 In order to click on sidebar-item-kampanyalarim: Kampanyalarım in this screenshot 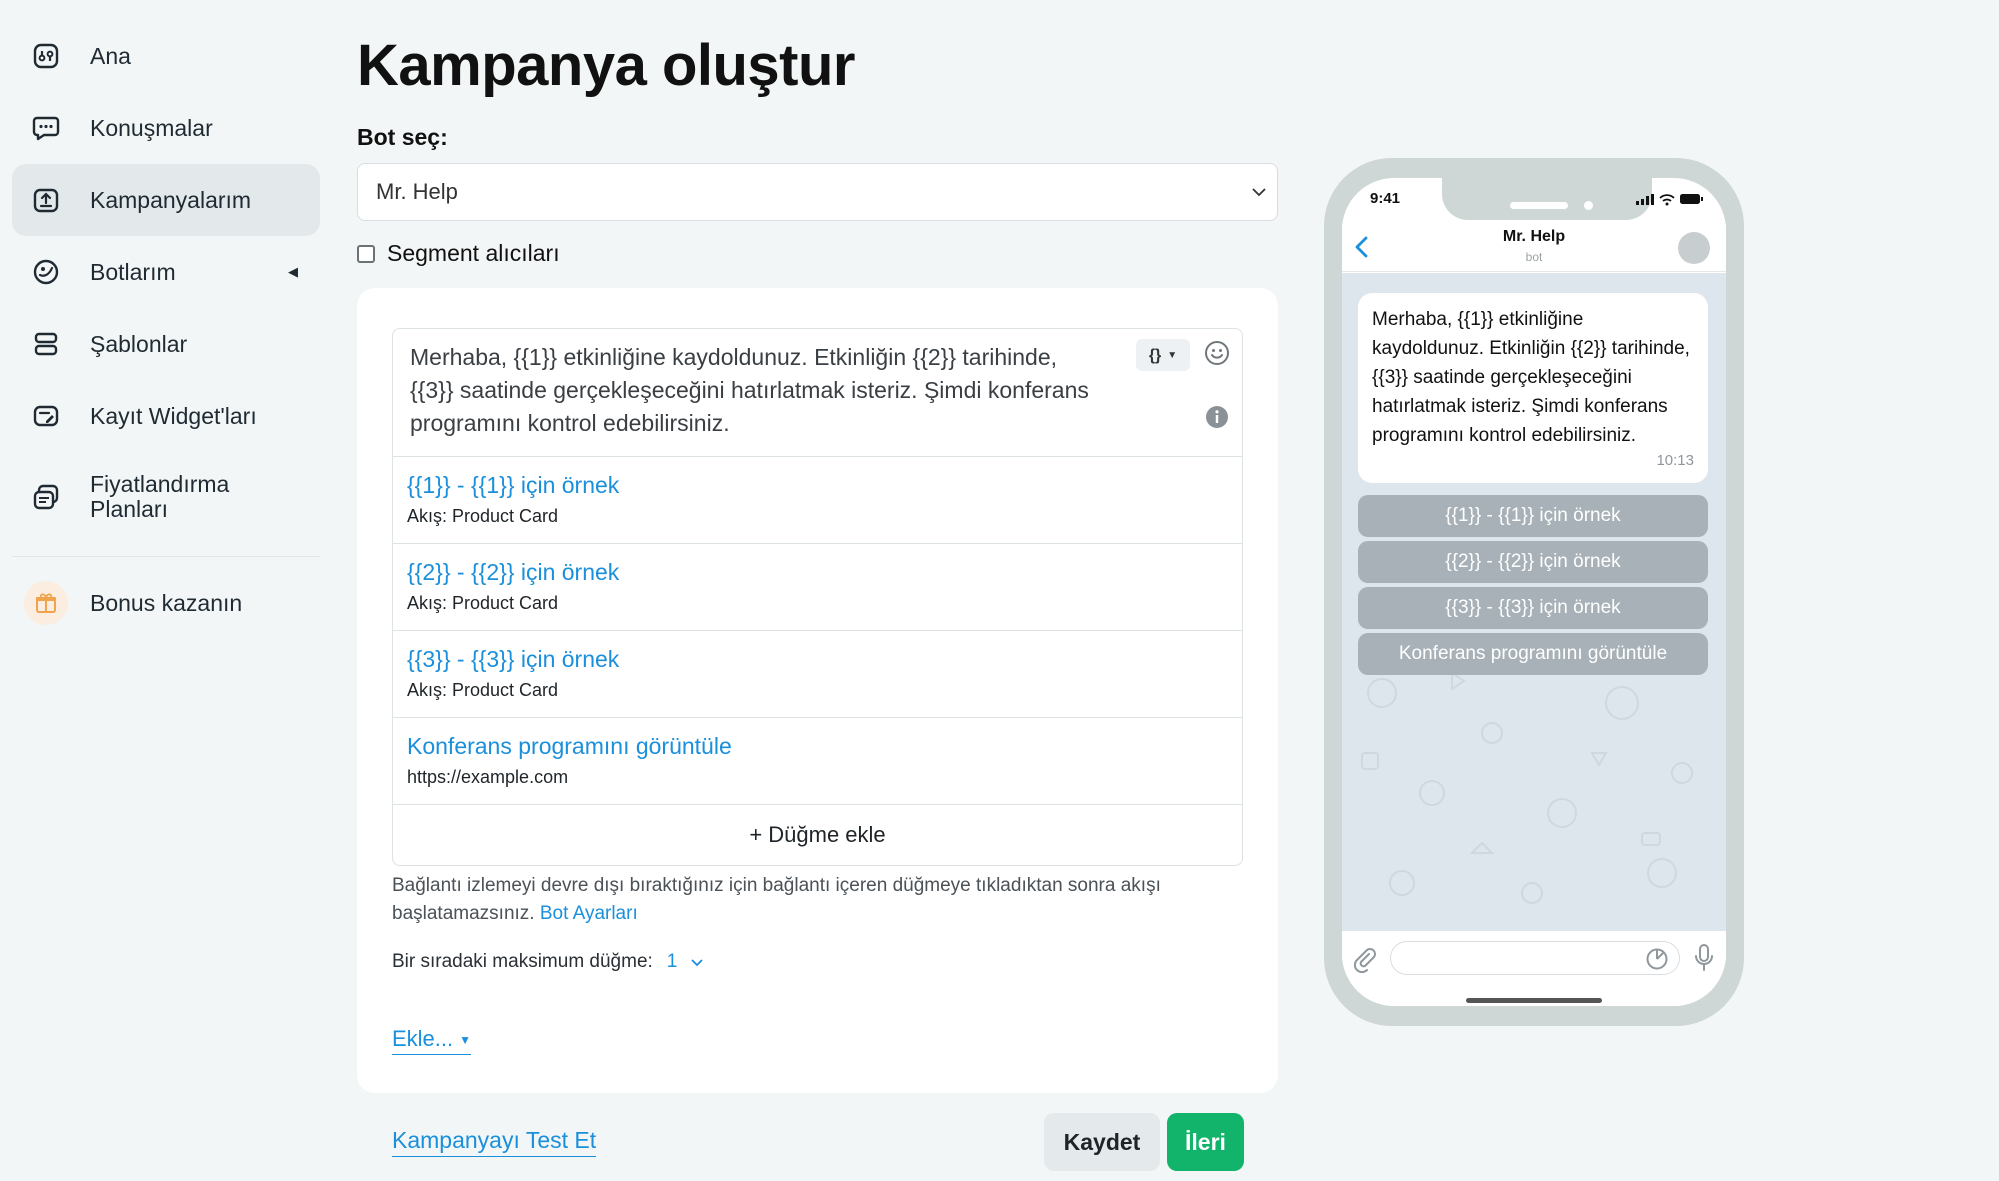, I will do `click(166, 200)`.